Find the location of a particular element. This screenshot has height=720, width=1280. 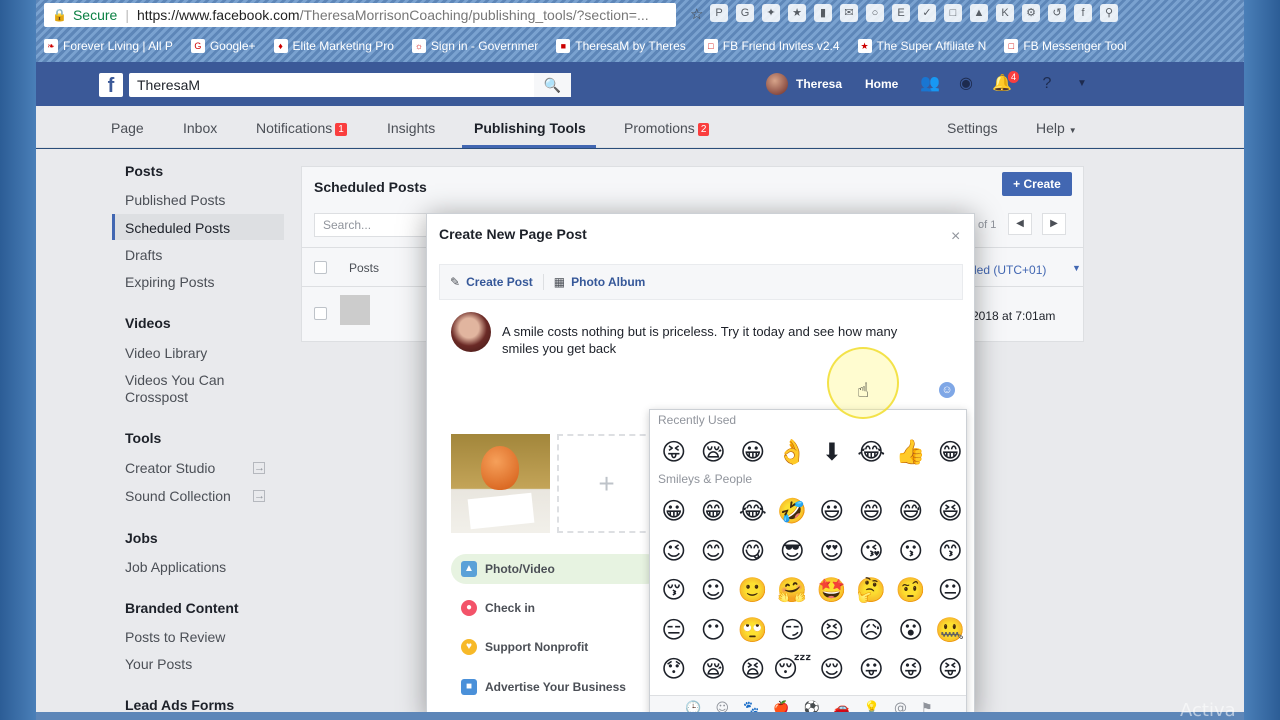

search-icon: 🔍 is located at coordinates (552, 85).